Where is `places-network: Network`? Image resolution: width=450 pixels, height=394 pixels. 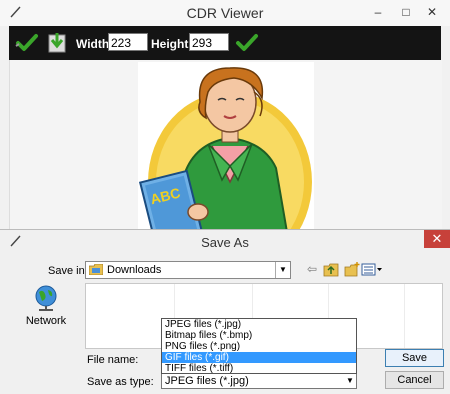 places-network: Network is located at coordinates (46, 308).